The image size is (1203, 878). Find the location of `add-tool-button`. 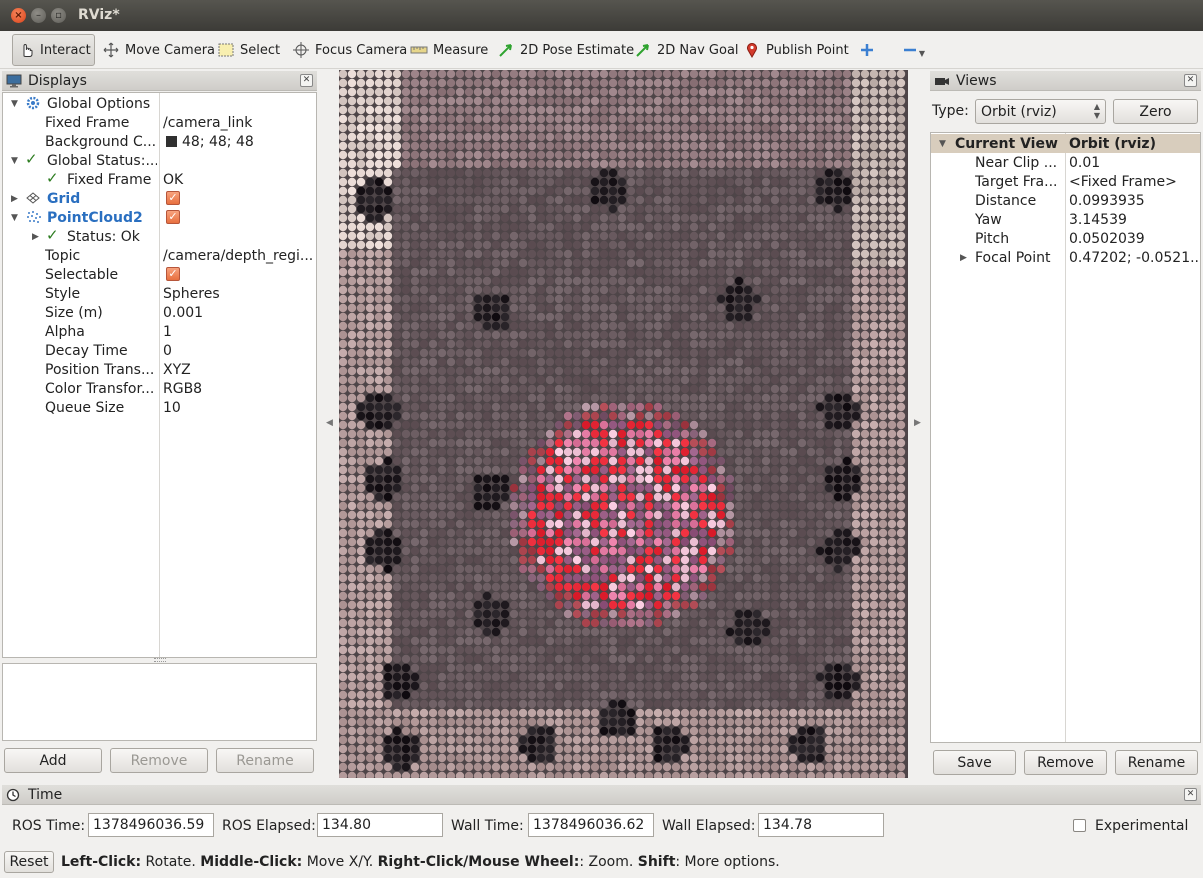

add-tool-button is located at coordinates (867, 50).